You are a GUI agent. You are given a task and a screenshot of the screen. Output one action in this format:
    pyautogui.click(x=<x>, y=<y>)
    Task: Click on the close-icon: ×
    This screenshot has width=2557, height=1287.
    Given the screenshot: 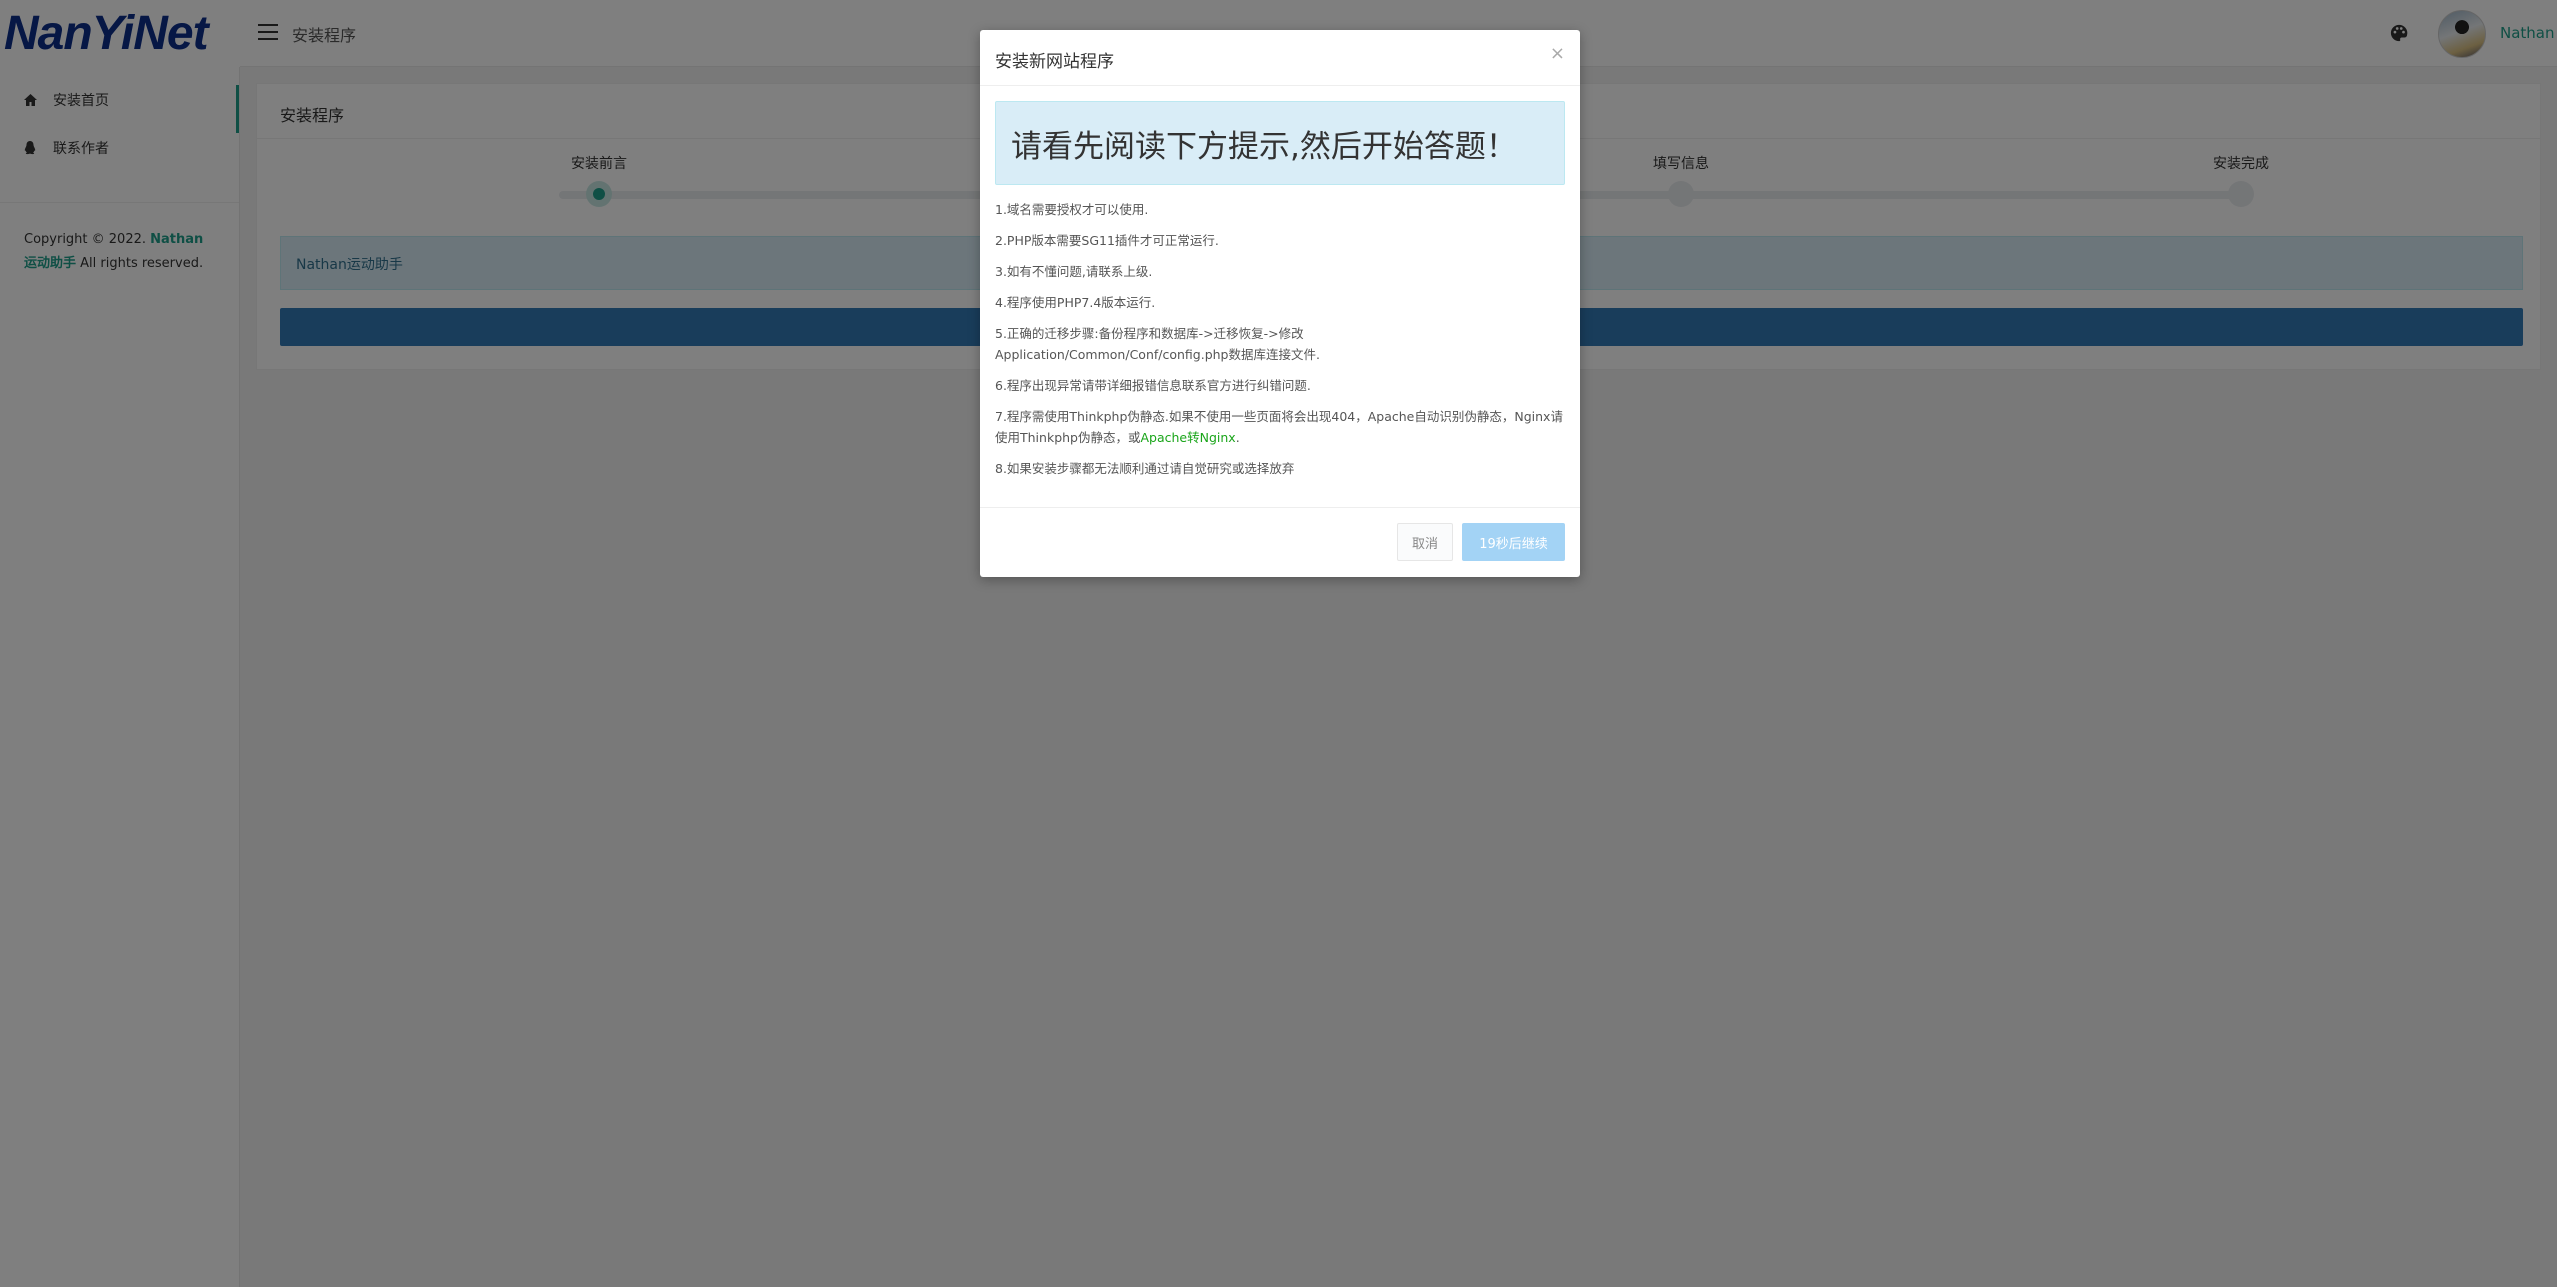 What is the action you would take?
    pyautogui.click(x=1557, y=54)
    